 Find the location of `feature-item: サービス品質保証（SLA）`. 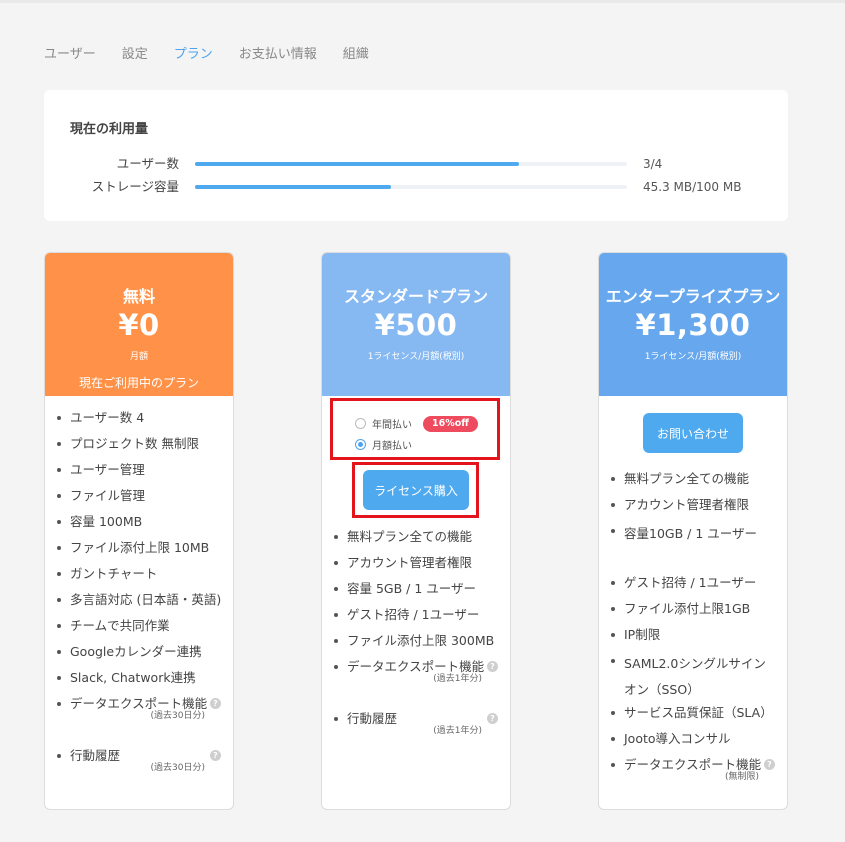

feature-item: サービス品質保証（SLA） is located at coordinates (693, 716).